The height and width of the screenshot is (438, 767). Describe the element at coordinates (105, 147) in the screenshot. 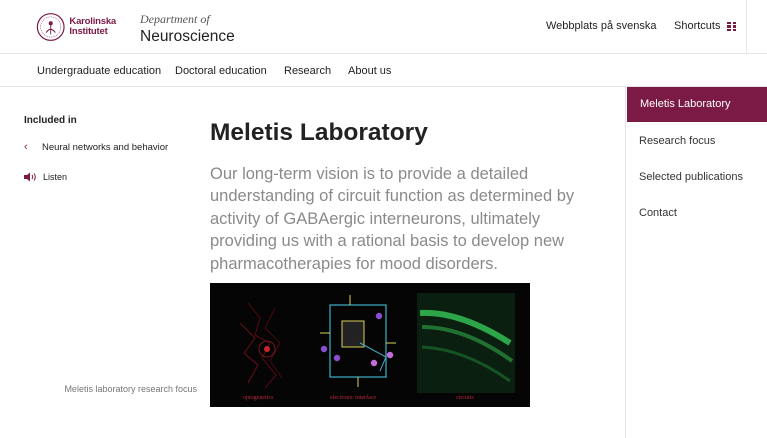

I see `parent-page-label: Neural networks and behavior` at that location.